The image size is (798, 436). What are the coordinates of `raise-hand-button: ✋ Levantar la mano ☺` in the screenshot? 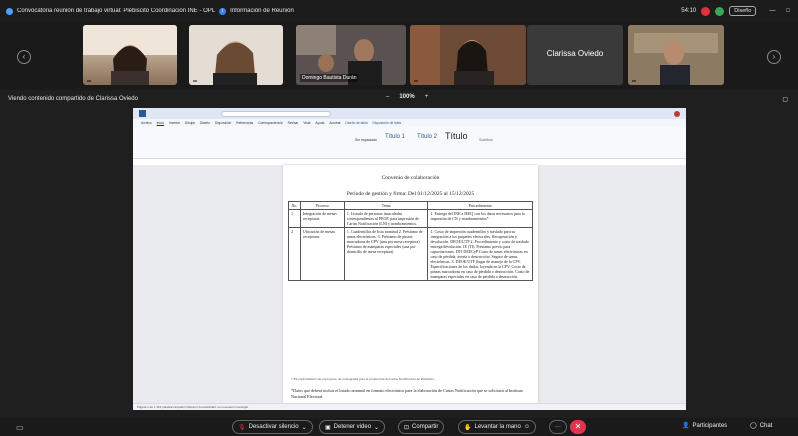 It's located at (497, 427).